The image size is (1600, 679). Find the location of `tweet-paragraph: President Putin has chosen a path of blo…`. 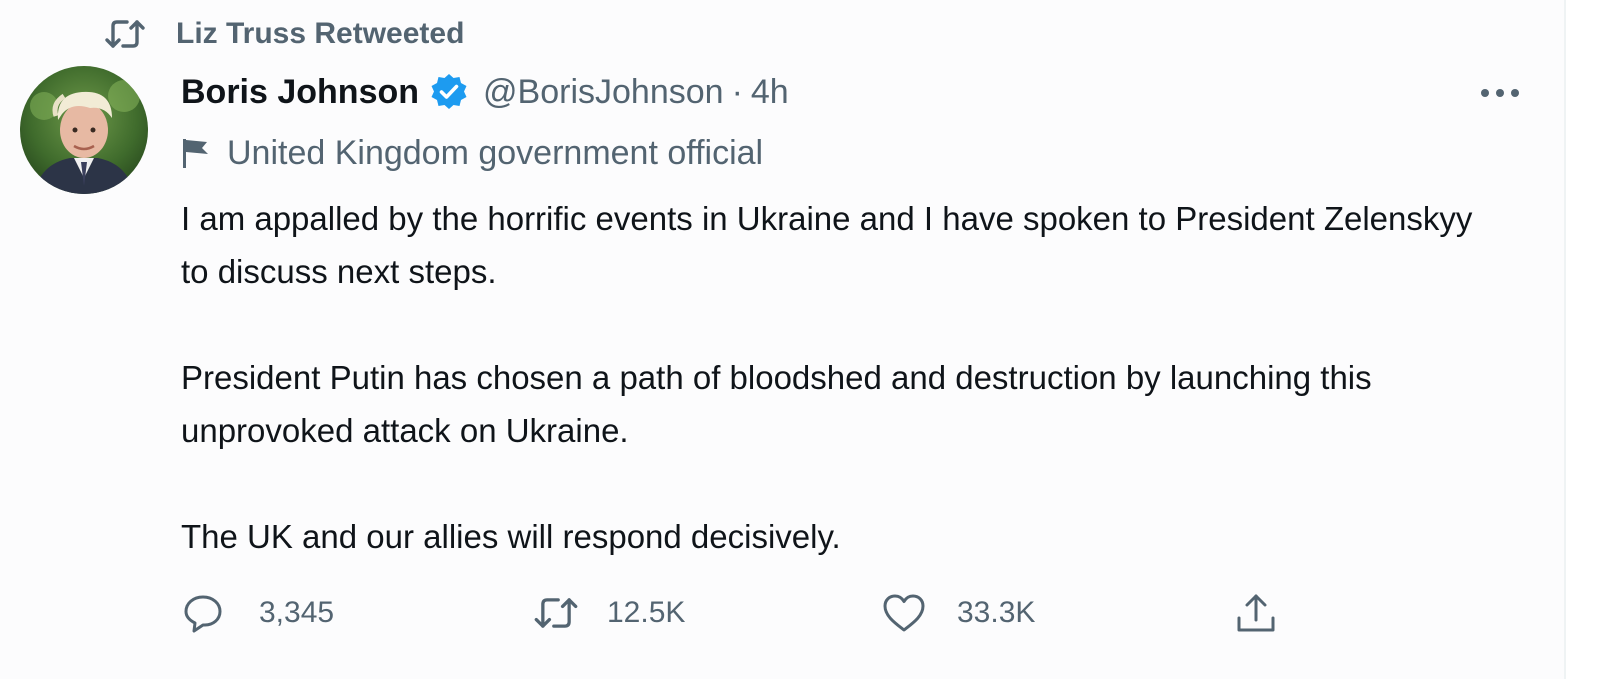

tweet-paragraph: President Putin has chosen a path of blo… is located at coordinates (776, 404).